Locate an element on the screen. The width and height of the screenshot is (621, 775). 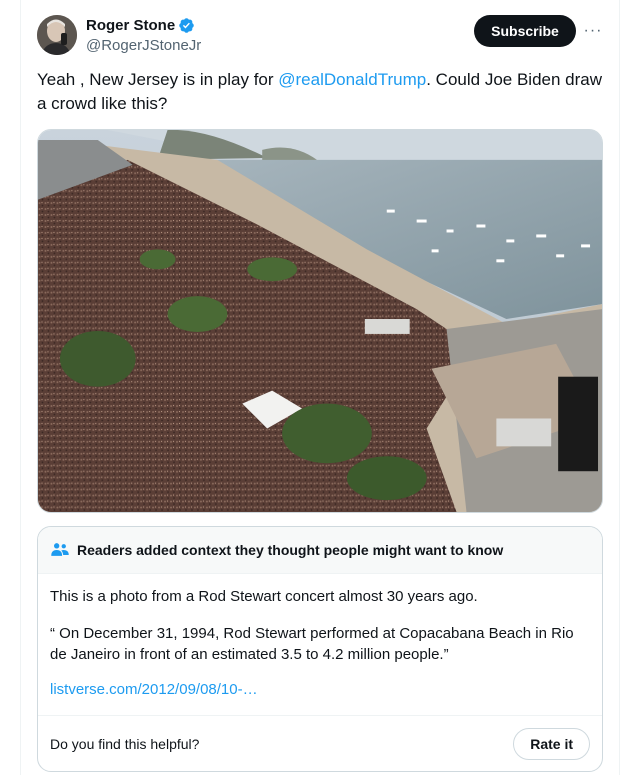
rate-it-button: Rate it is located at coordinates (551, 743).